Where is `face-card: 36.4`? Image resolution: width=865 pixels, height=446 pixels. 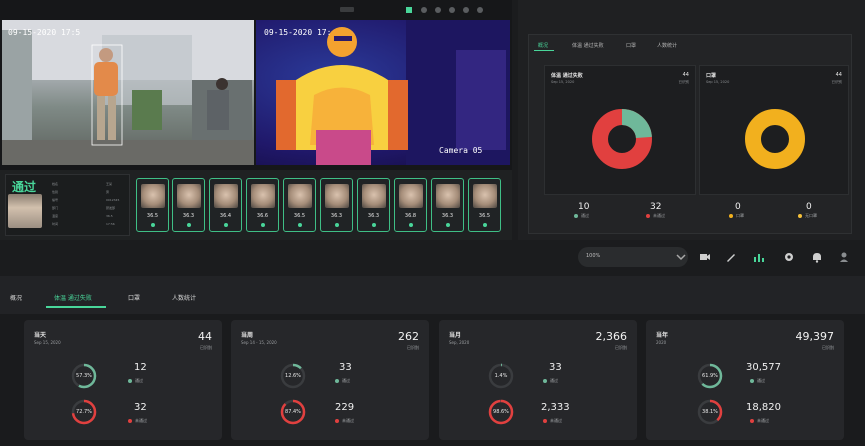
face-card: 36.4 is located at coordinates (225, 205).